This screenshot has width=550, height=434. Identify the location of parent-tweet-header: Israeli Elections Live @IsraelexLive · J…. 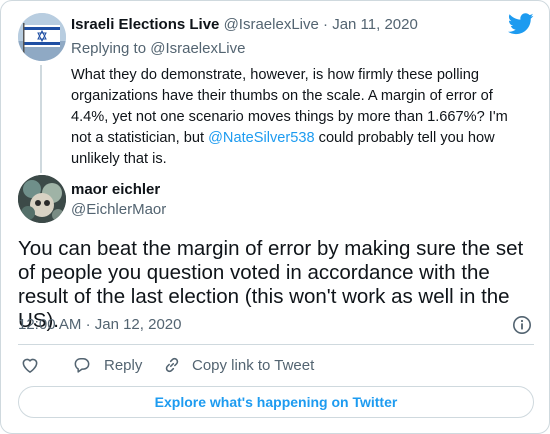
(244, 24).